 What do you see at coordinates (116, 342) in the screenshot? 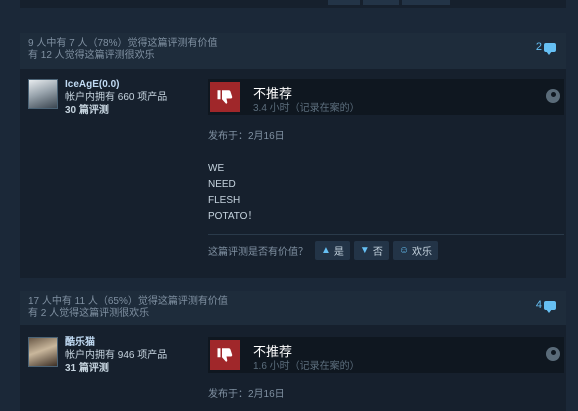
I see `author-name: 酷乐猫` at bounding box center [116, 342].